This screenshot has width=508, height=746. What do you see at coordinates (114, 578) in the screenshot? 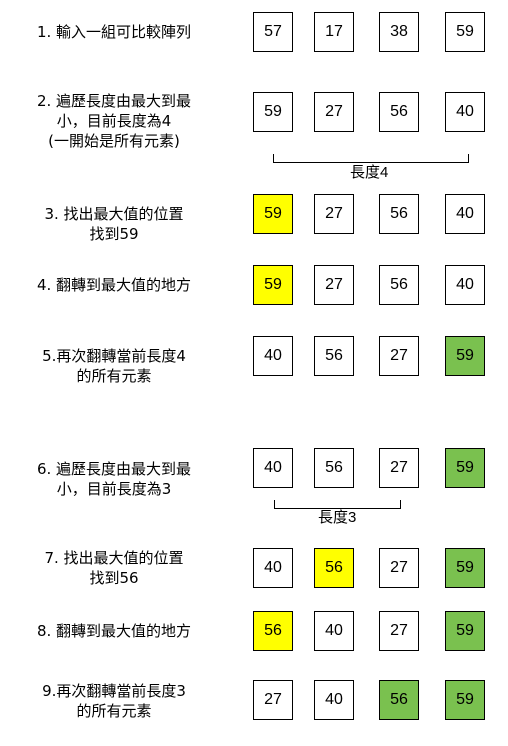
I see `step-text-line: 找到56` at bounding box center [114, 578].